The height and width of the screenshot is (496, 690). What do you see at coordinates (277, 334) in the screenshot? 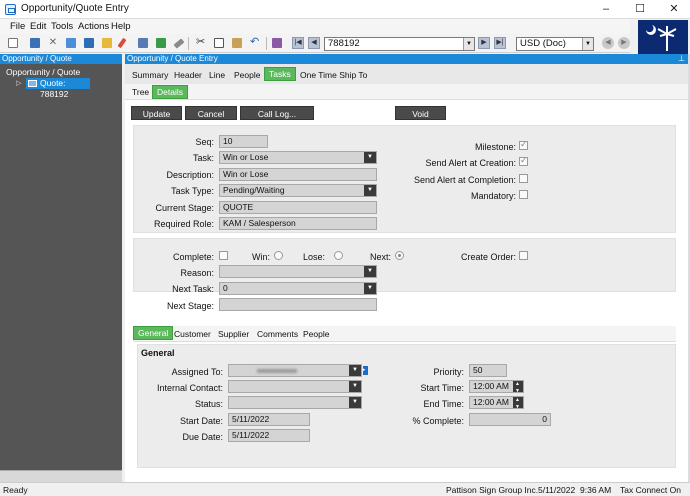
I see `tab-comments: Comments` at bounding box center [277, 334].